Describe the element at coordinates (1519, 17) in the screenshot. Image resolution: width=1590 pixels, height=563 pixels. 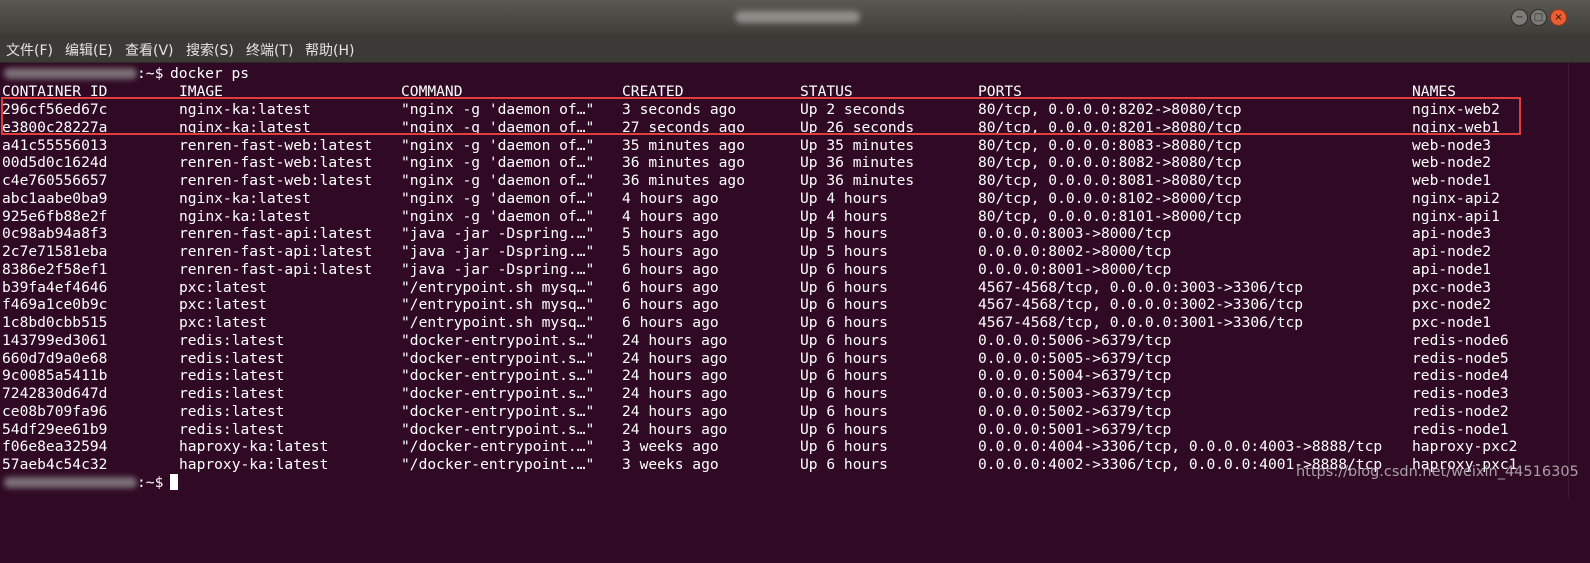
I see `minimize-icon: −` at that location.